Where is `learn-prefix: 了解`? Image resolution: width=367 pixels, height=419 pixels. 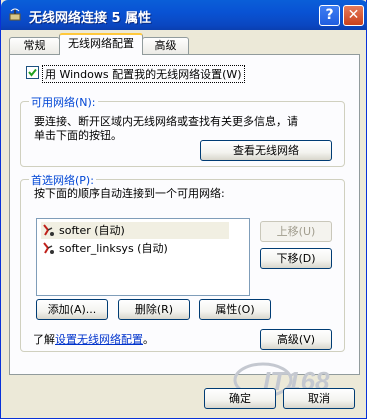 learn-prefix: 了解 is located at coordinates (44, 339).